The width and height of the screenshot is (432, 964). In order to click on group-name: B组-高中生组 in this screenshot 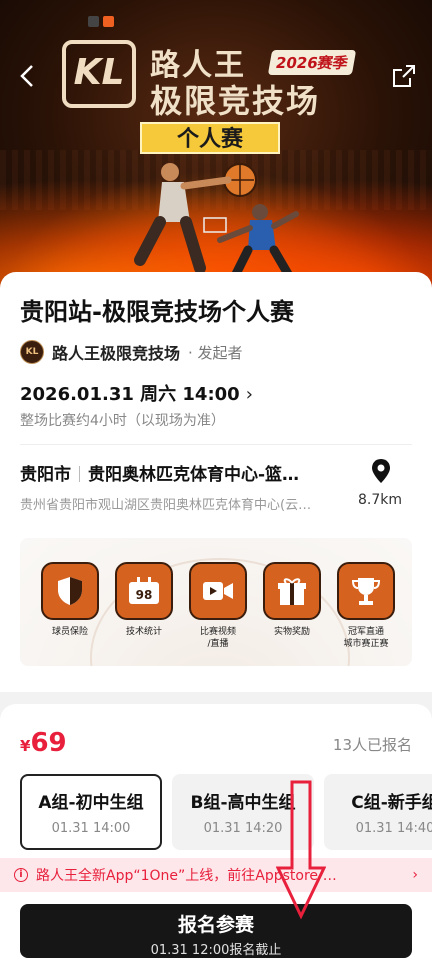, I will do `click(243, 803)`.